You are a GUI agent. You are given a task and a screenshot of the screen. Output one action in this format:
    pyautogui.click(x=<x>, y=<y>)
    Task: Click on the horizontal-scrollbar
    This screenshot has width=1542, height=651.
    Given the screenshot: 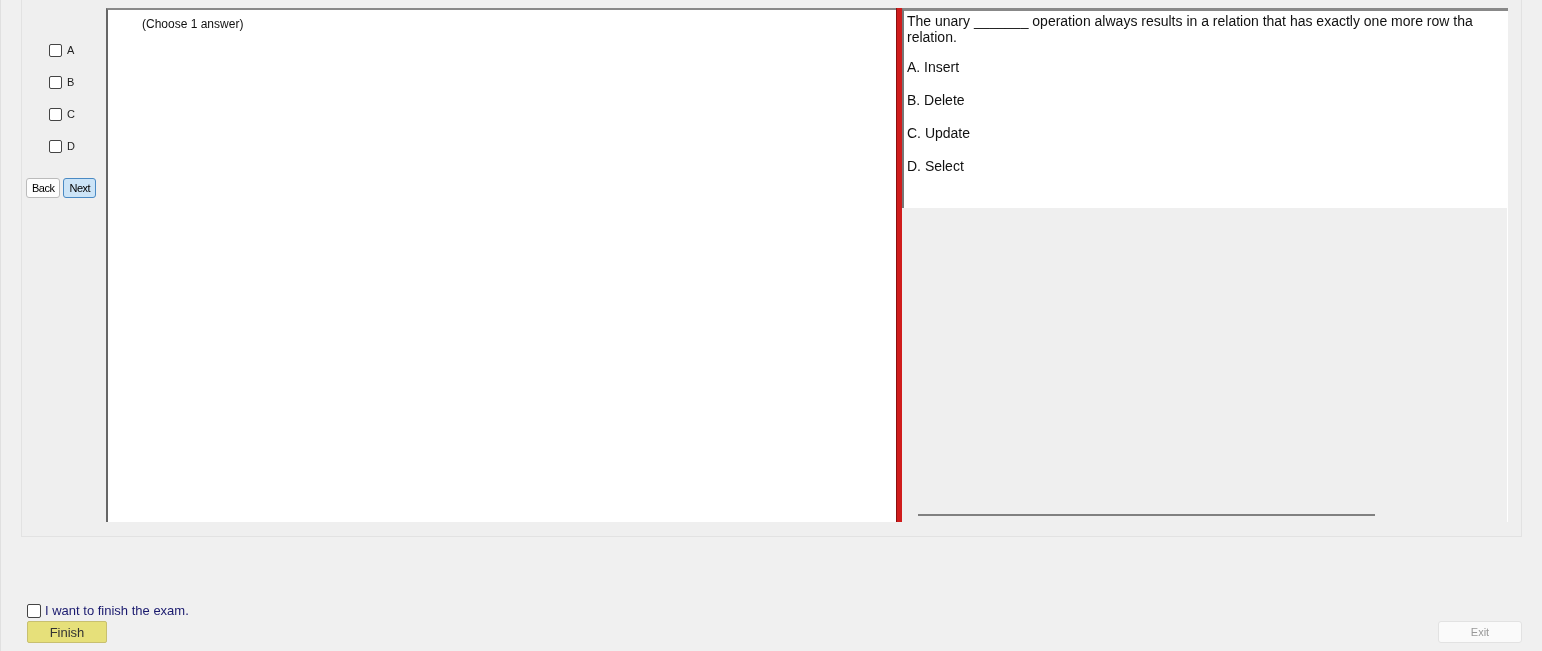 What is the action you would take?
    pyautogui.click(x=1146, y=515)
    